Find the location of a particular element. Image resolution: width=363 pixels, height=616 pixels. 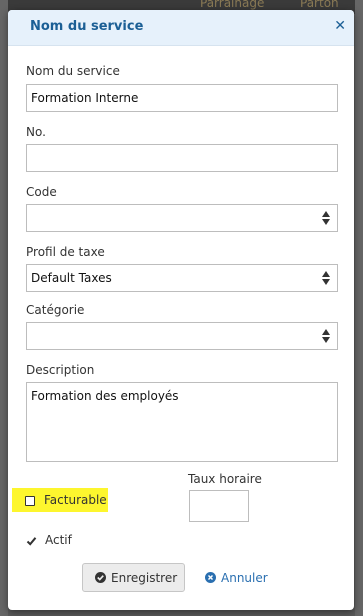

category-select is located at coordinates (182, 336).